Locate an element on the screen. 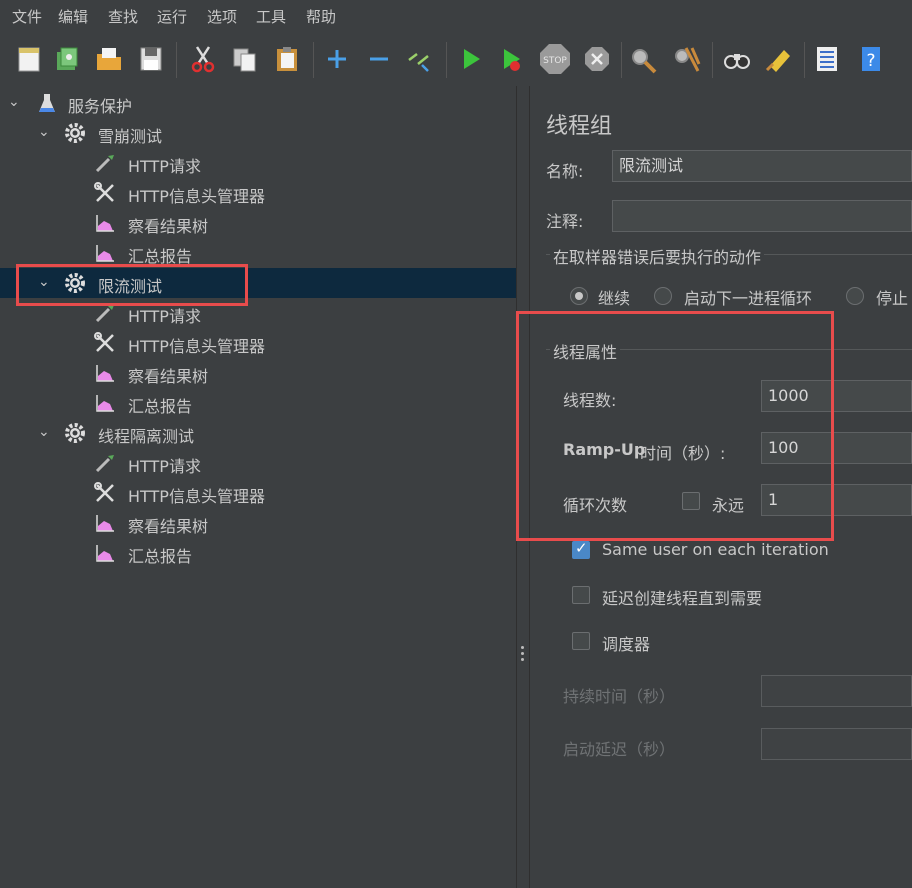  same-user-checkbox is located at coordinates (581, 549).